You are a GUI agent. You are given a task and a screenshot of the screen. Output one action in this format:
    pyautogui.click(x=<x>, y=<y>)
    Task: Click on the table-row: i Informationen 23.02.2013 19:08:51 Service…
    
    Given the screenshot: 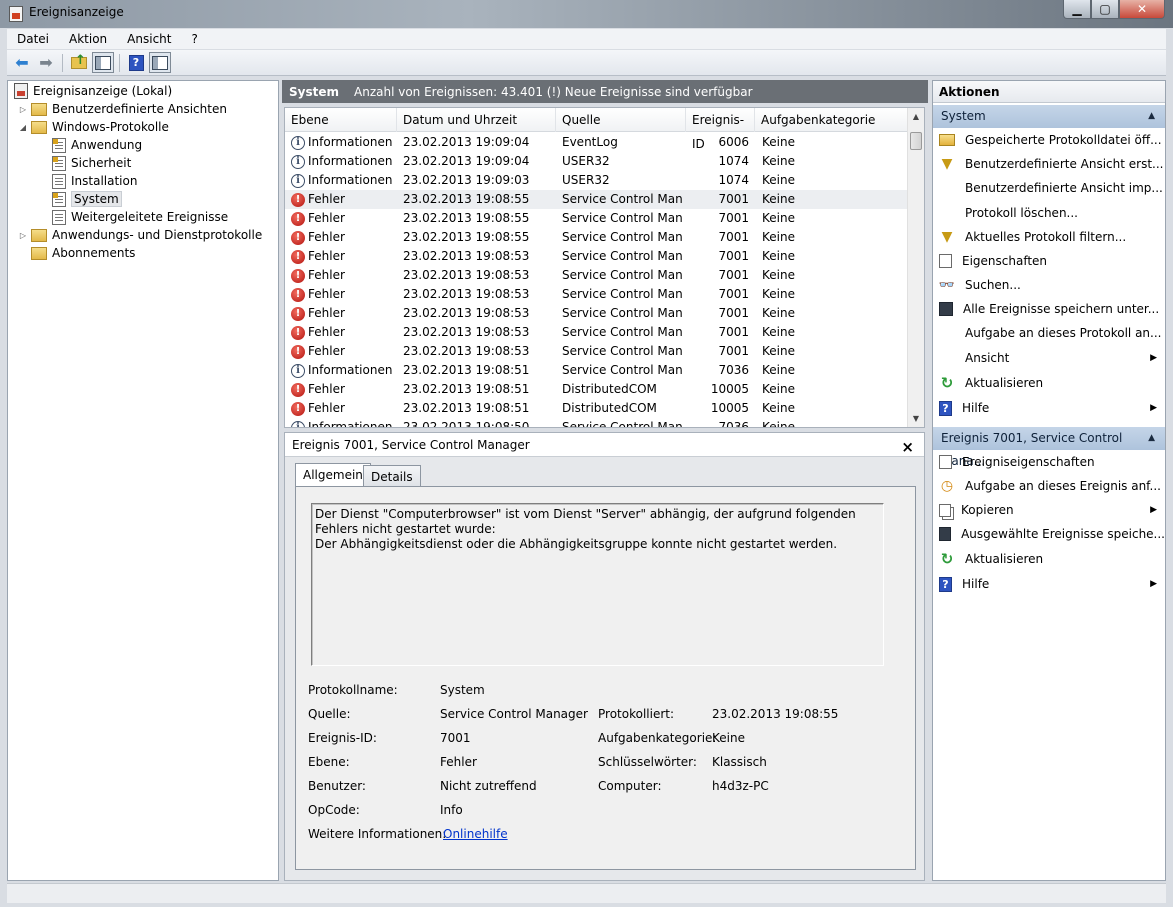 What is the action you would take?
    pyautogui.click(x=596, y=370)
    